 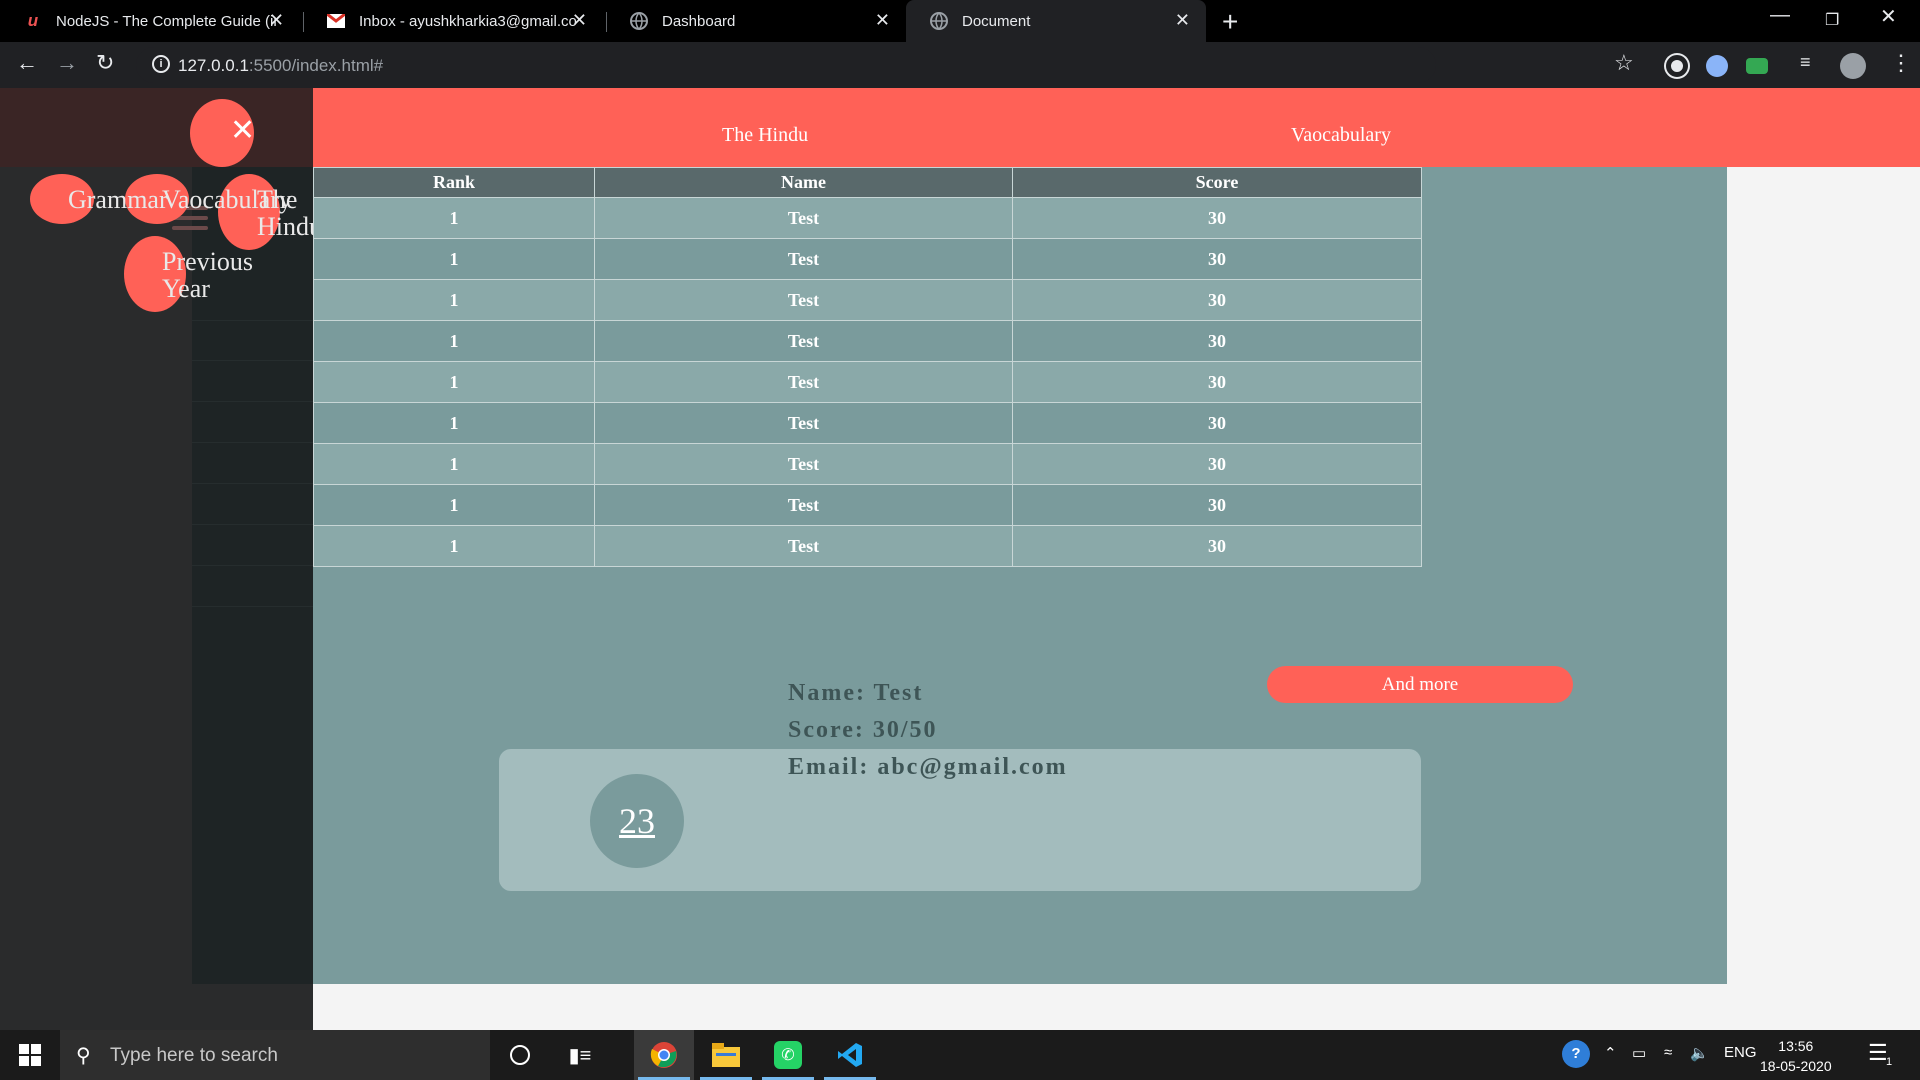 What do you see at coordinates (726, 1055) in the screenshot?
I see `file-explorer-icon` at bounding box center [726, 1055].